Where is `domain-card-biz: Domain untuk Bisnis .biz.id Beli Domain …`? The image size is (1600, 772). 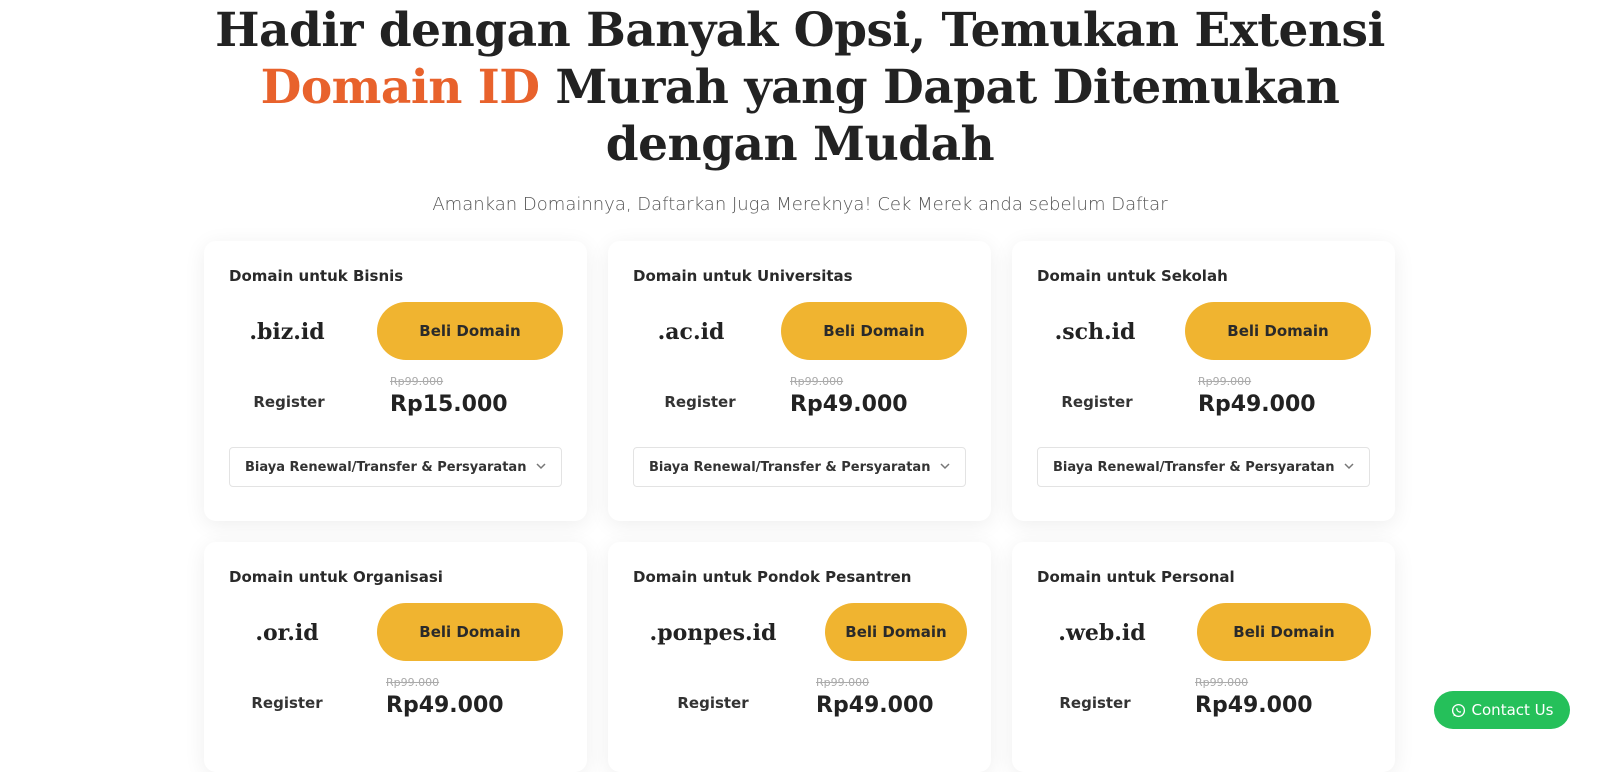
domain-card-biz: Domain untuk Bisnis .biz.id Beli Domain … is located at coordinates (395, 381).